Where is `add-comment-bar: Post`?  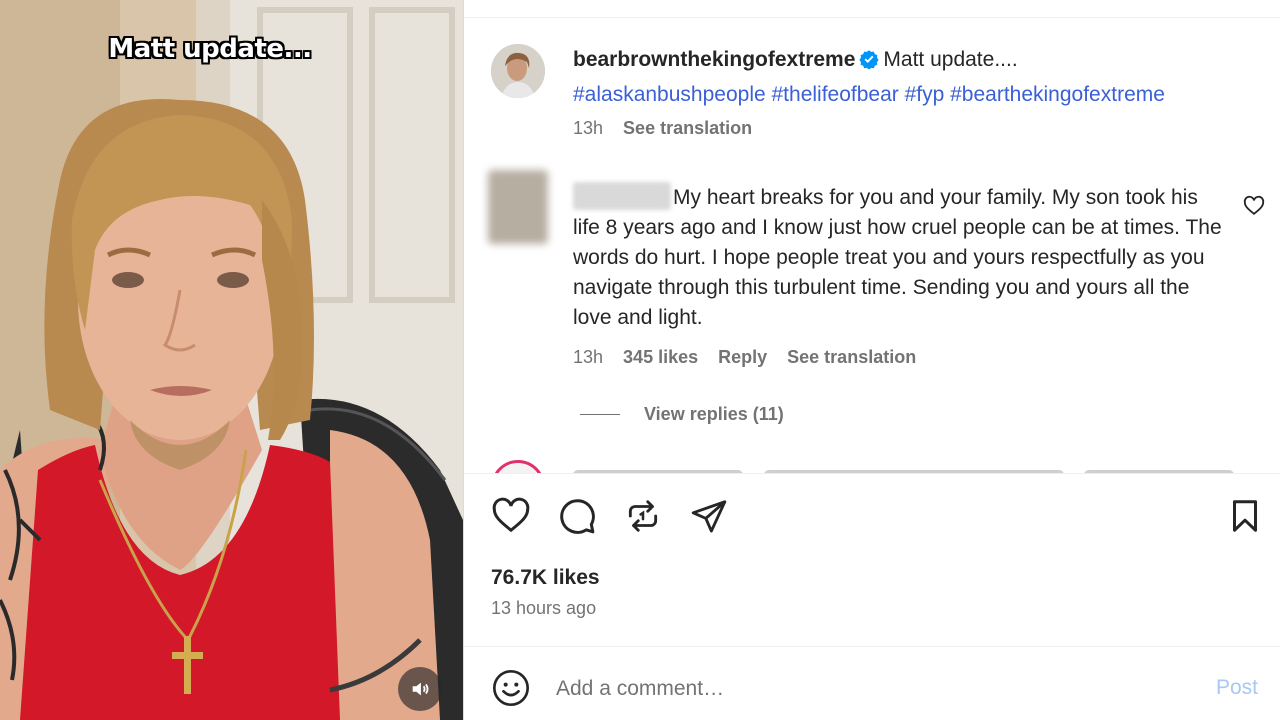 add-comment-bar: Post is located at coordinates (872, 688).